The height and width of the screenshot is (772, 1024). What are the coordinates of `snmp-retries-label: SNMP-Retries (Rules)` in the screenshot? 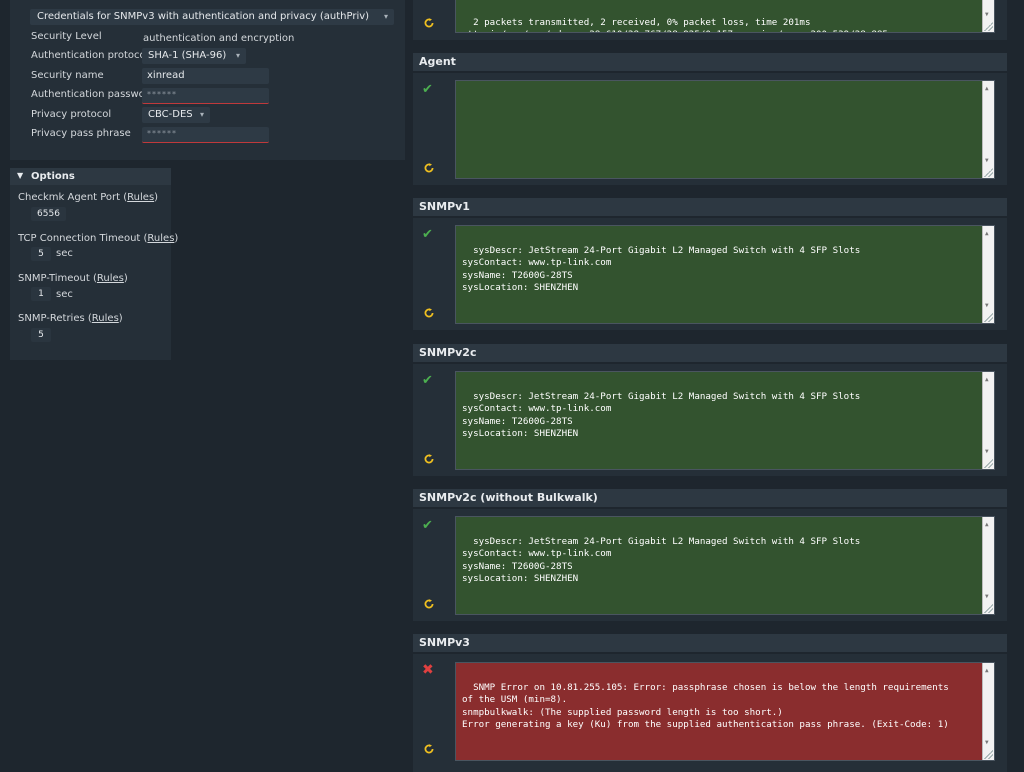 It's located at (70, 318).